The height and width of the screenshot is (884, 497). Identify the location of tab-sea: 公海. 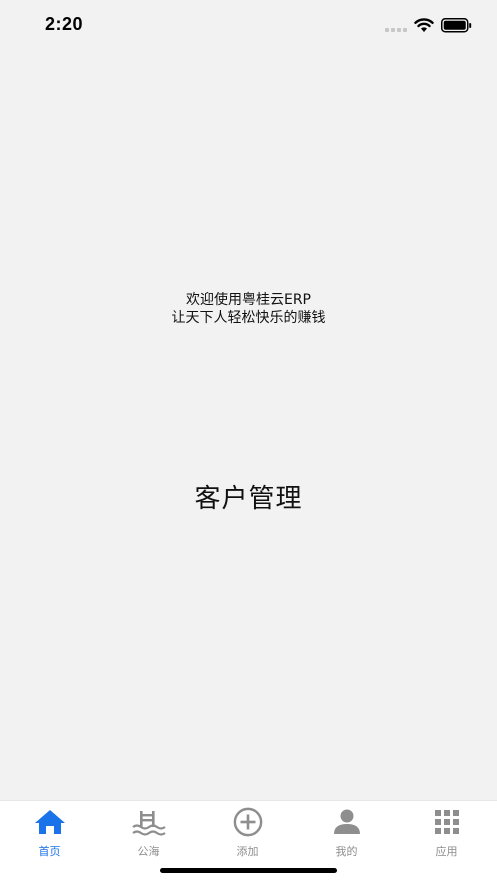
(148, 833).